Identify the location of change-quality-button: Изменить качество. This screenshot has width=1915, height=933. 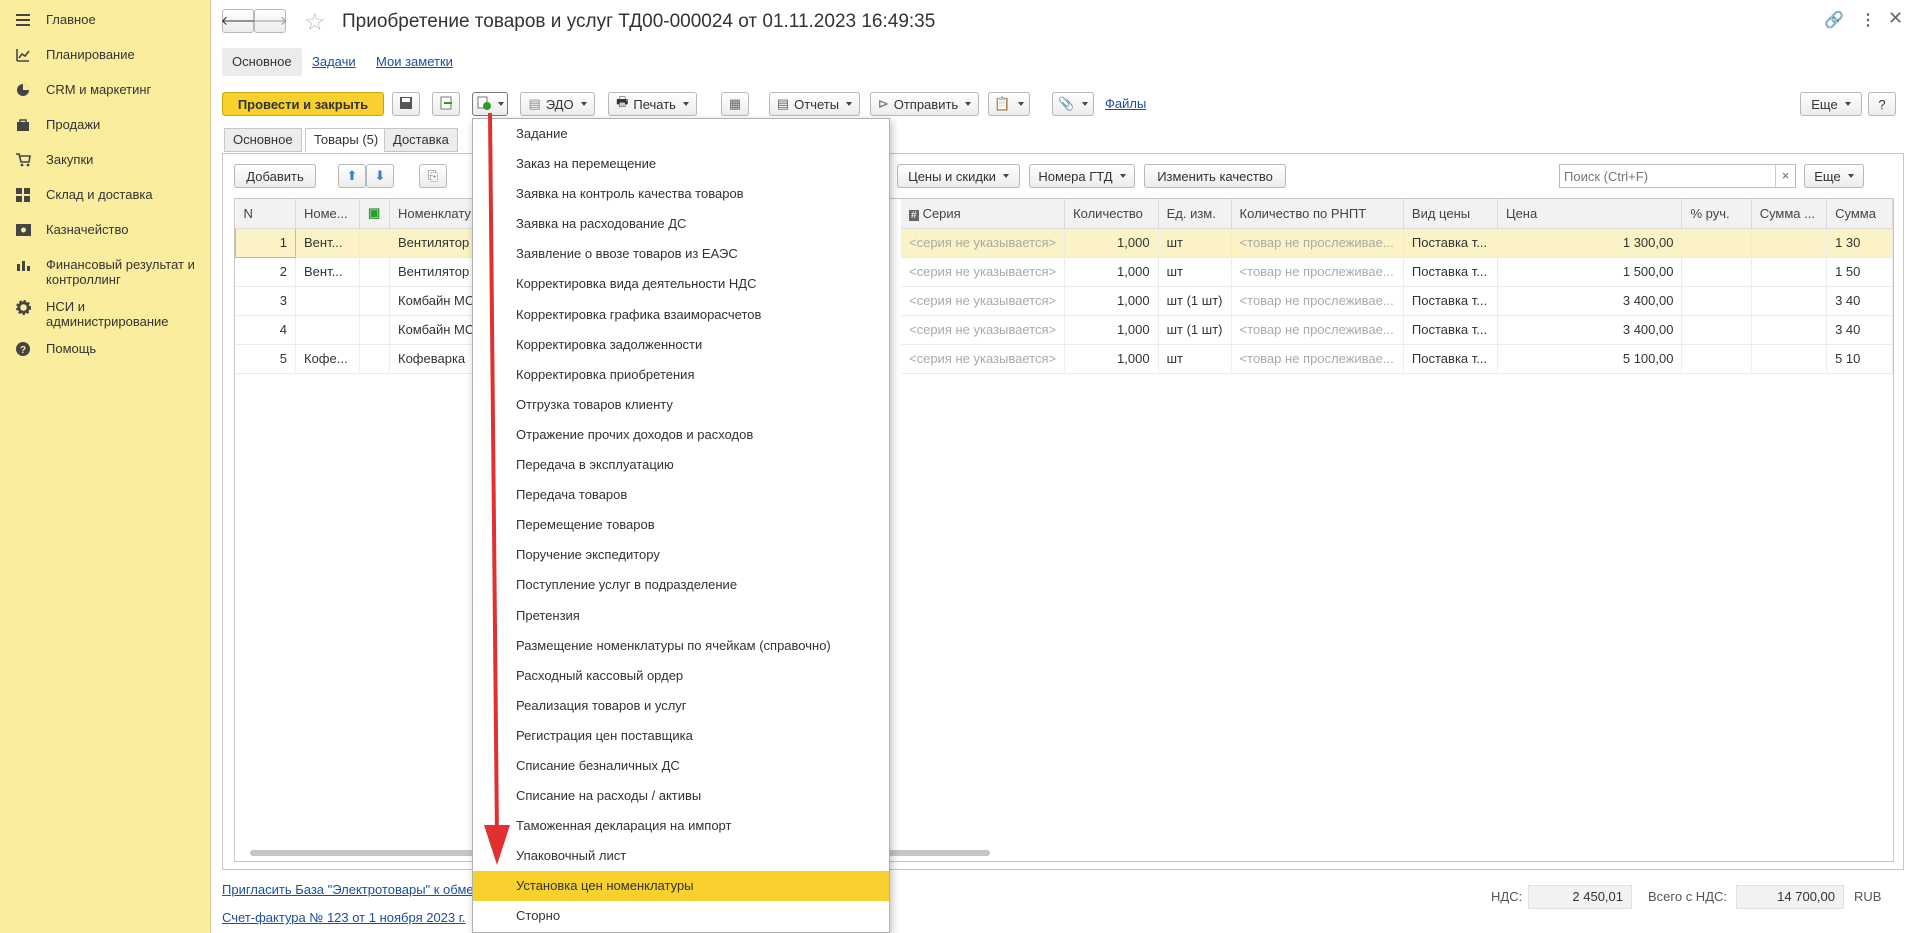
(1215, 176).